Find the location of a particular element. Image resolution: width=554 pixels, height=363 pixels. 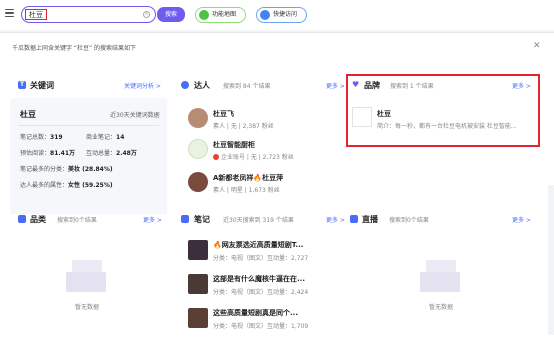

clear-icon: × is located at coordinates (146, 14).